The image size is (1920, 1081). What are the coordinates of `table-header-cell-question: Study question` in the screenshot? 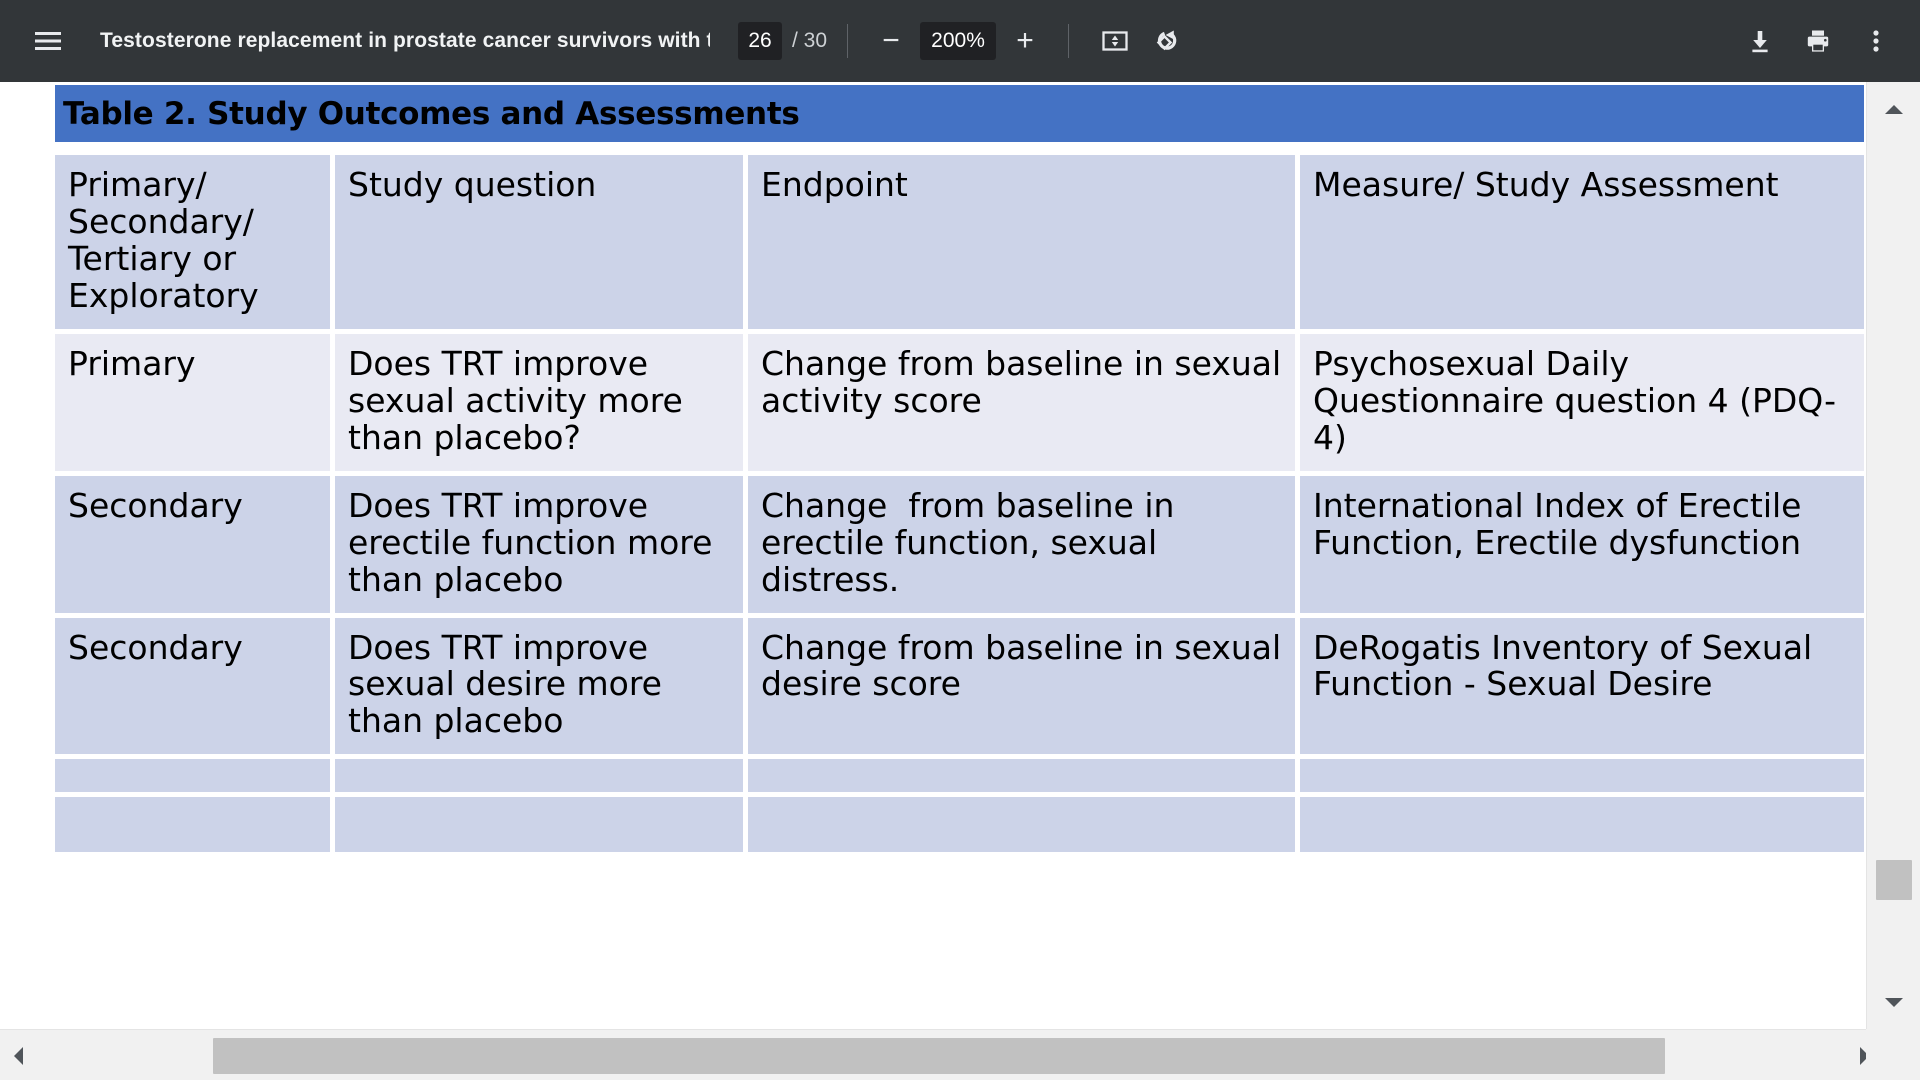 It's located at (541, 244).